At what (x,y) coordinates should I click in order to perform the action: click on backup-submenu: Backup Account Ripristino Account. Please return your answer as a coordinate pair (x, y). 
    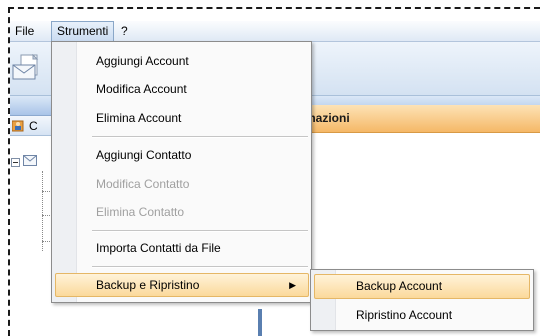
    Looking at the image, I should click on (422, 300).